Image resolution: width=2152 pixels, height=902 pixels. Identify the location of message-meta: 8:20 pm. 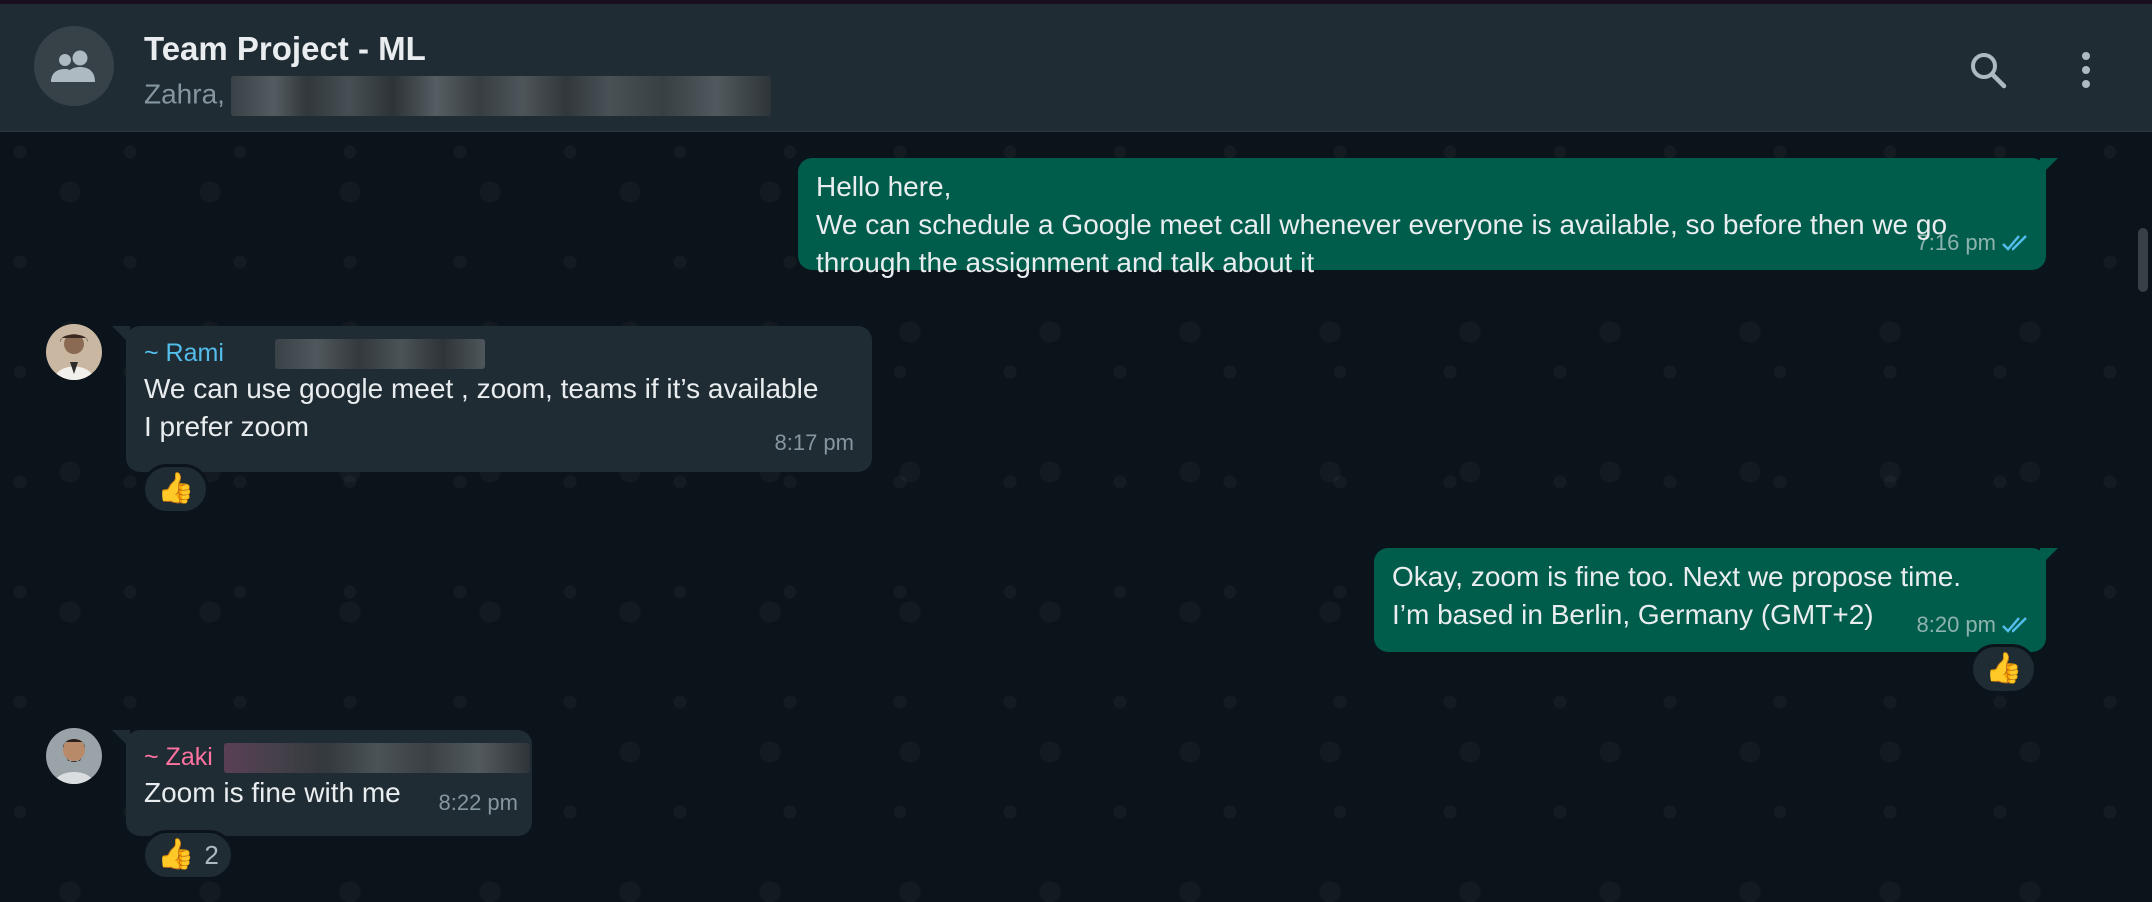
(1975, 625).